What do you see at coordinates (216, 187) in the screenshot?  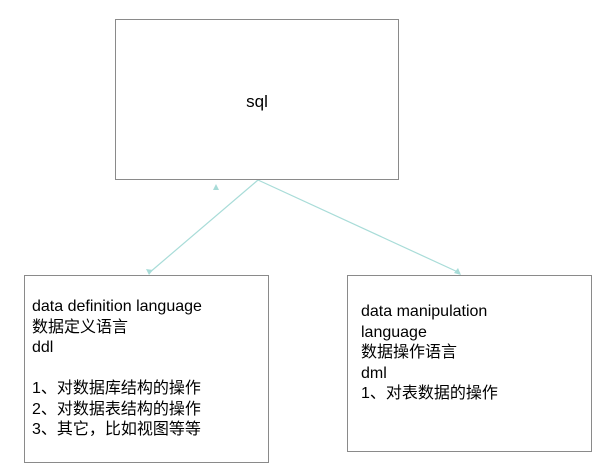 I see `arrowhead-unattached` at bounding box center [216, 187].